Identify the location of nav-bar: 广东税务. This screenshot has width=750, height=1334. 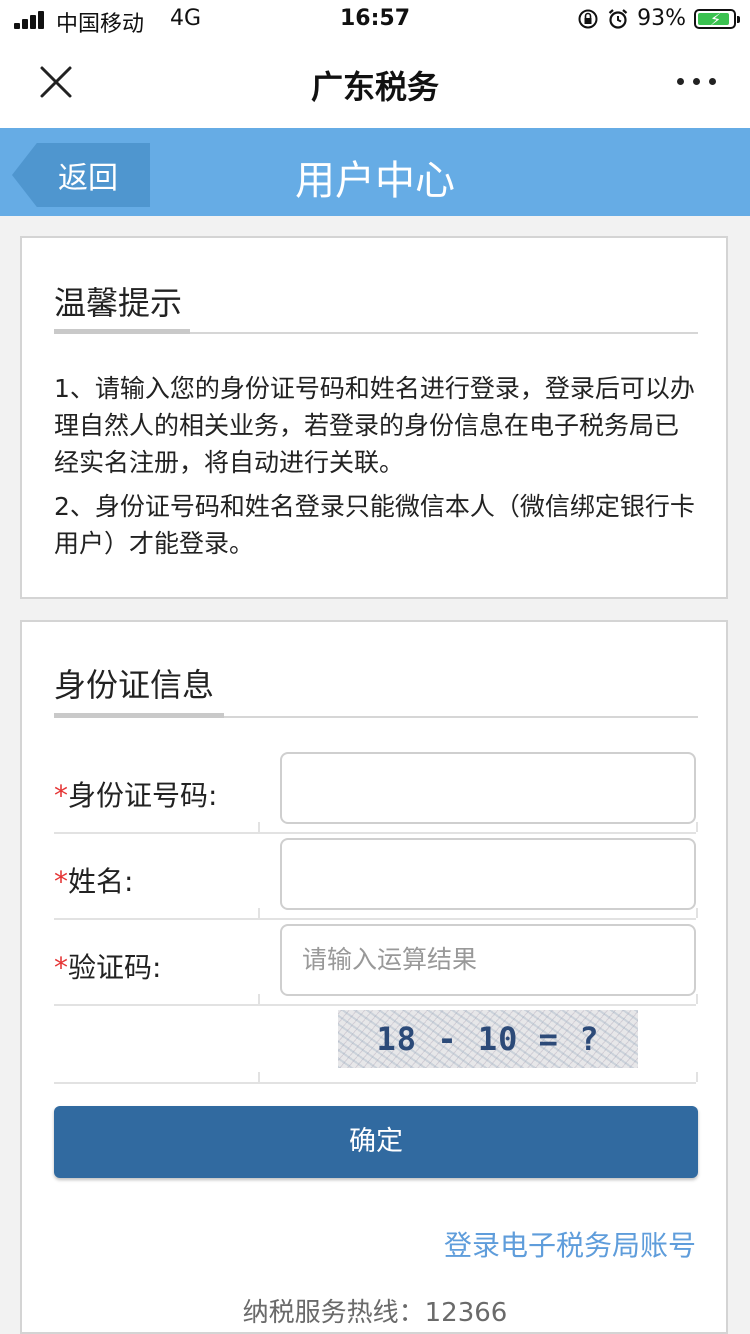
(375, 84).